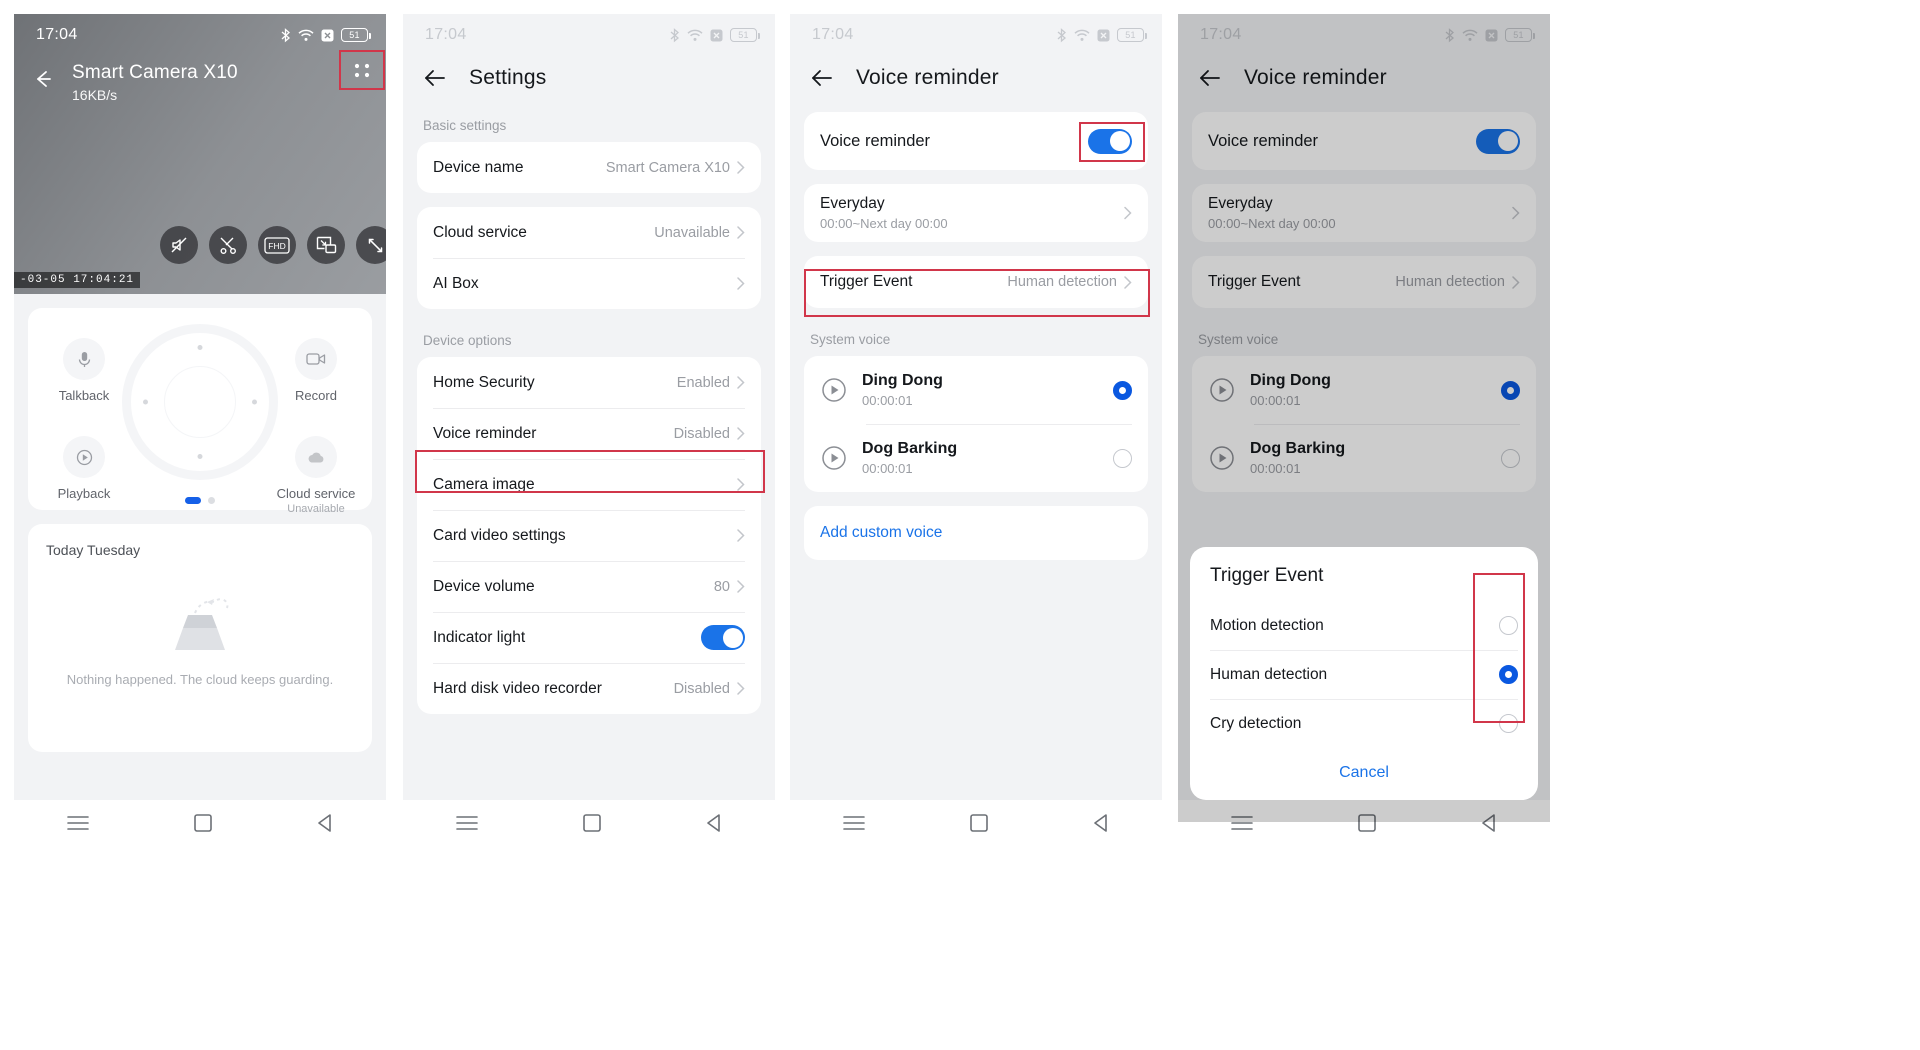  What do you see at coordinates (589, 382) in the screenshot?
I see `row-home-security: Home Security Enabled` at bounding box center [589, 382].